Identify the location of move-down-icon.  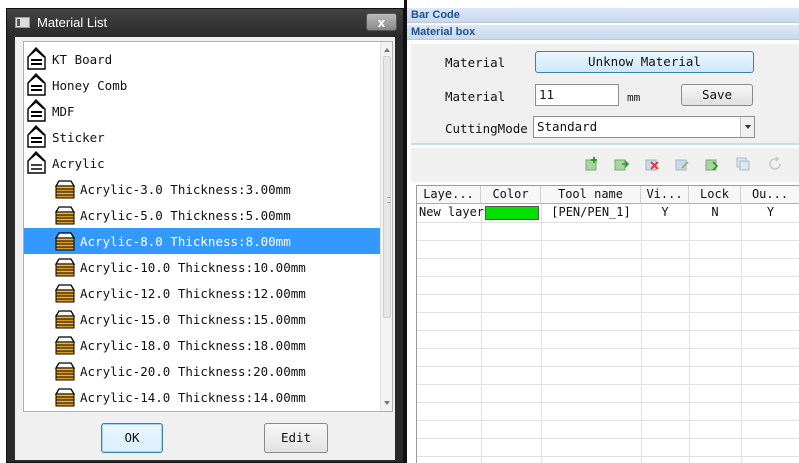
(712, 164).